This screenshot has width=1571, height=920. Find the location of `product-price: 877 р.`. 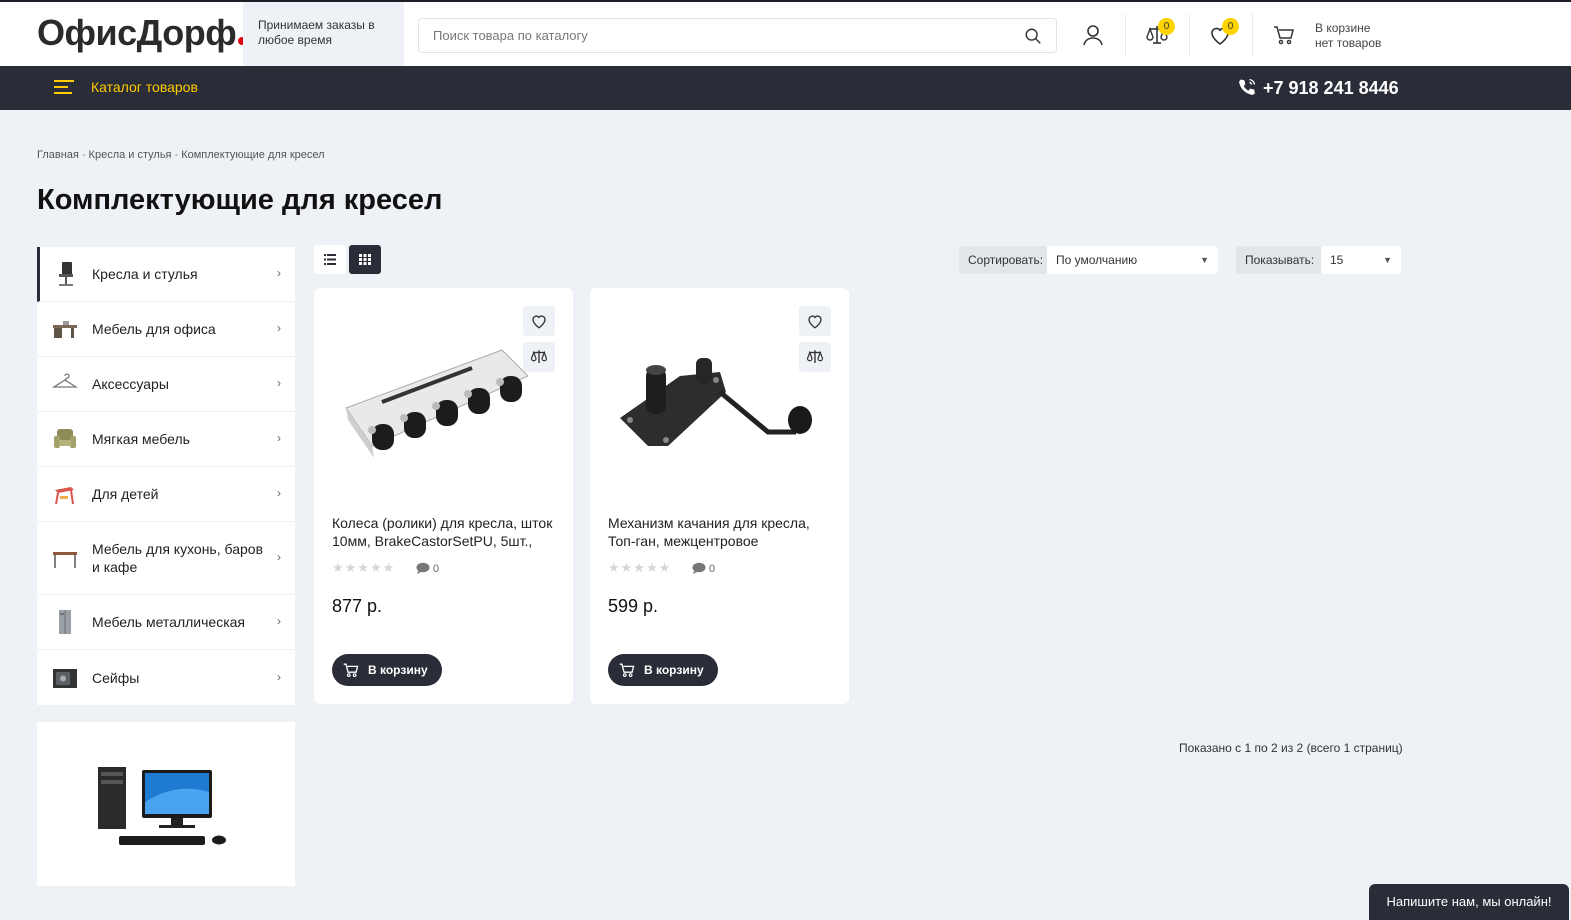

product-price: 877 р. is located at coordinates (357, 606).